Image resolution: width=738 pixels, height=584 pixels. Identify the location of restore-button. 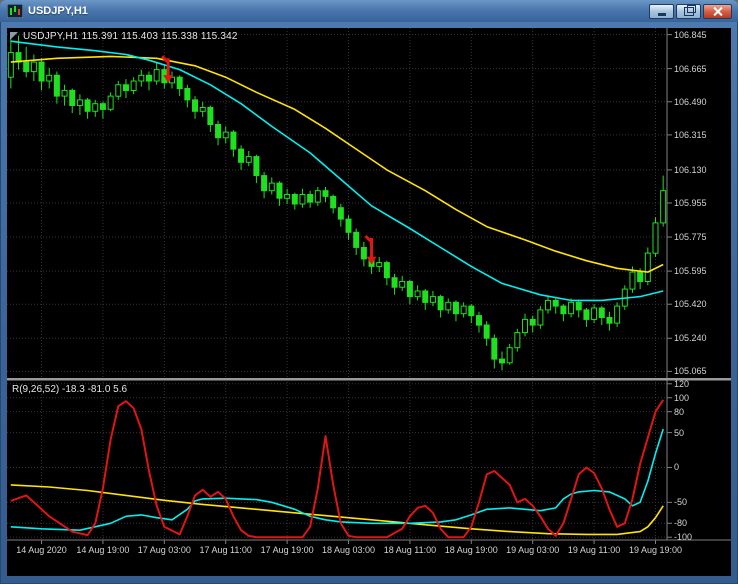
(688, 11).